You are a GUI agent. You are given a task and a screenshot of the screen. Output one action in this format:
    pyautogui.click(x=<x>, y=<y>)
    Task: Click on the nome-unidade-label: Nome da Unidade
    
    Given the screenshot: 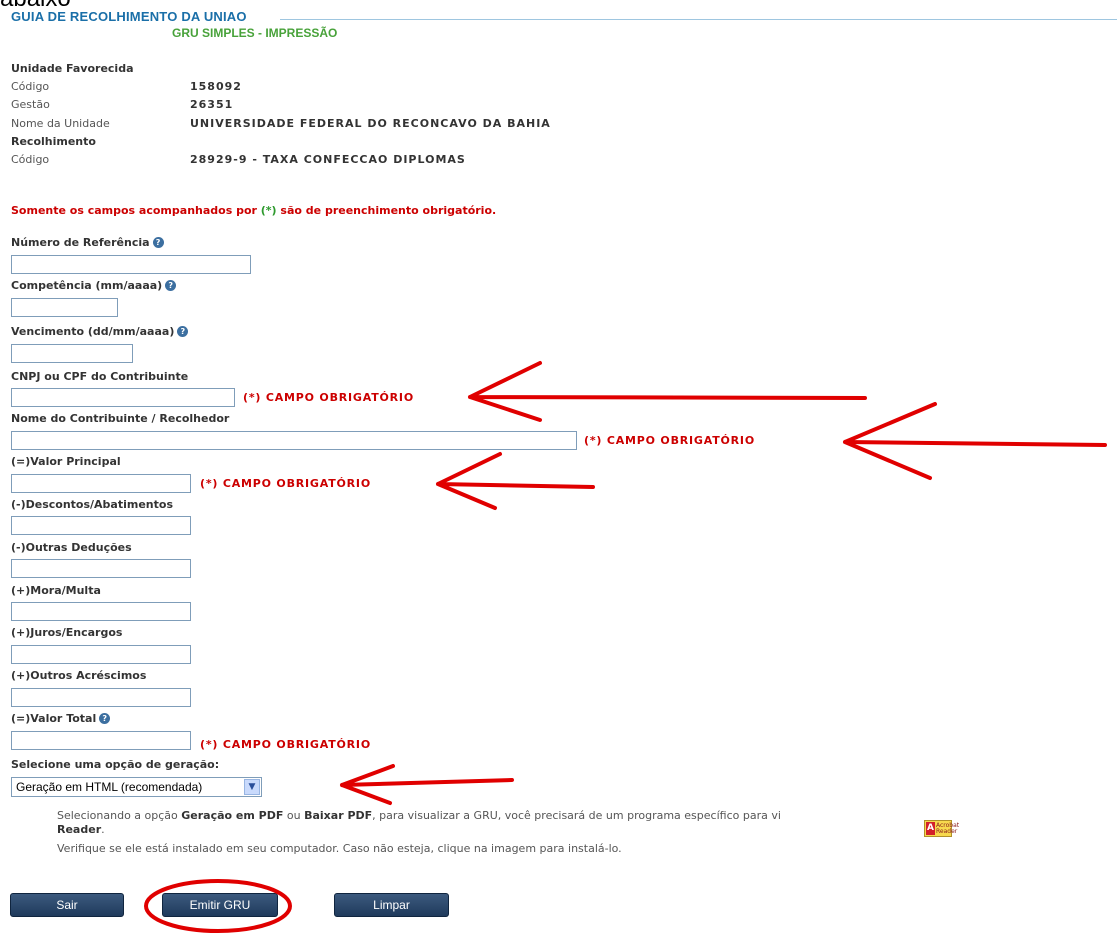 What is the action you would take?
    pyautogui.click(x=60, y=123)
    